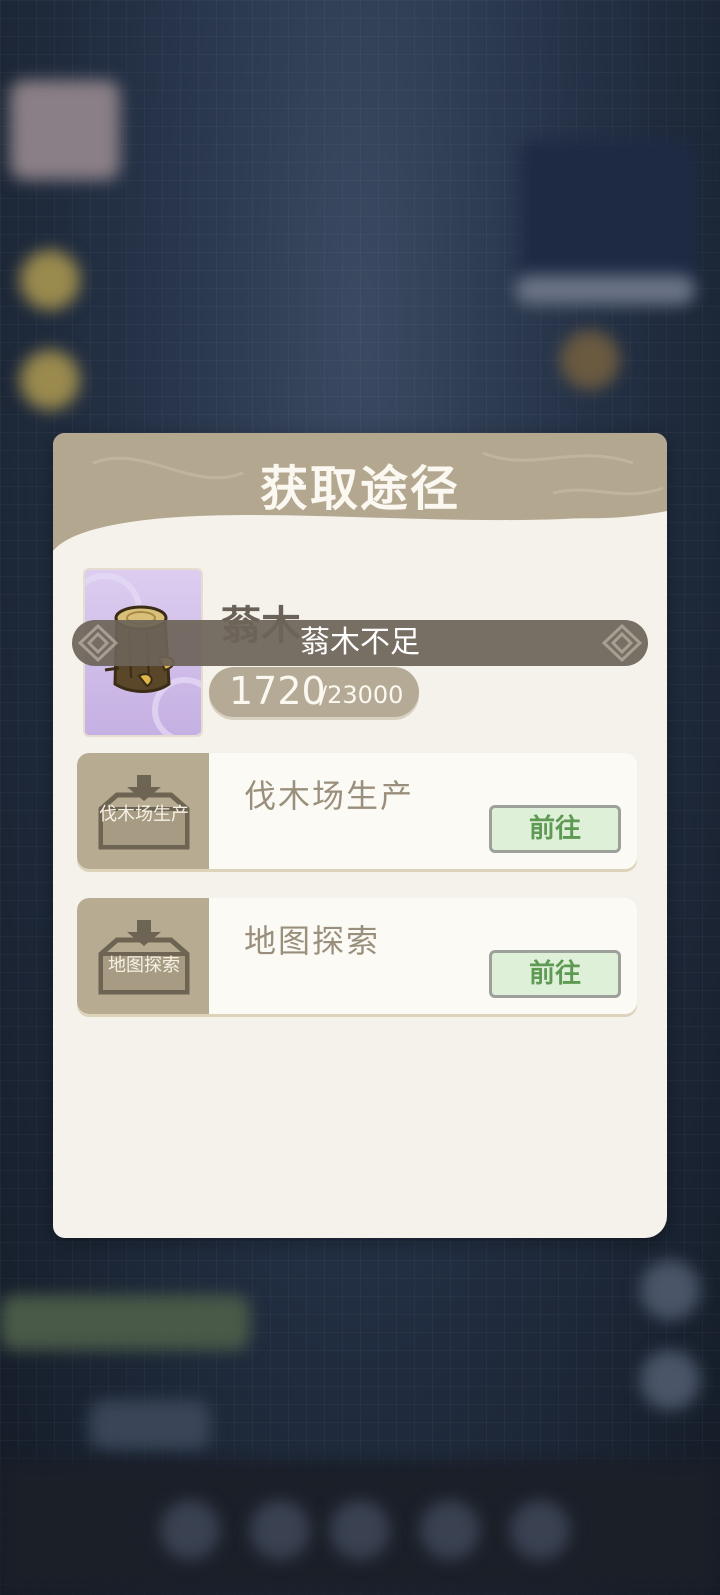 This screenshot has width=720, height=1595. What do you see at coordinates (359, 489) in the screenshot?
I see `dialog-title: 获取途径` at bounding box center [359, 489].